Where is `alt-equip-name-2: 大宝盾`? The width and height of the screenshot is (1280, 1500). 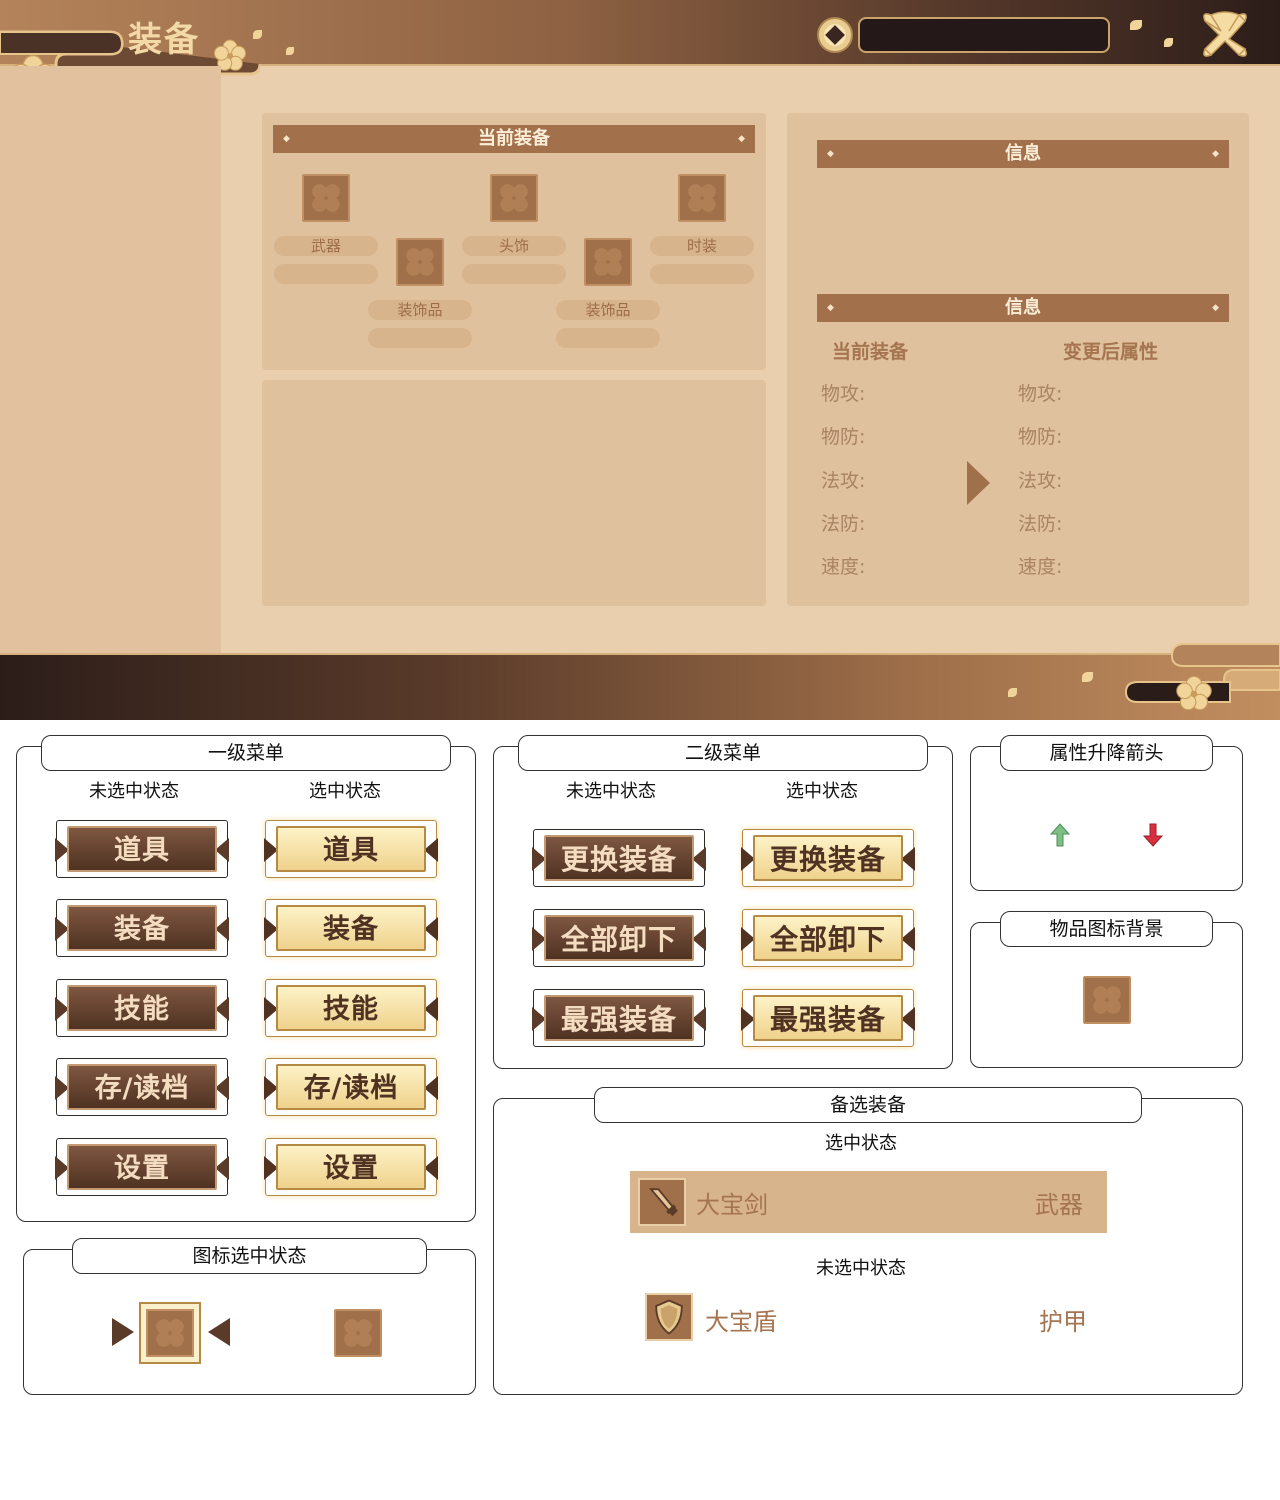 alt-equip-name-2: 大宝盾 is located at coordinates (741, 1319).